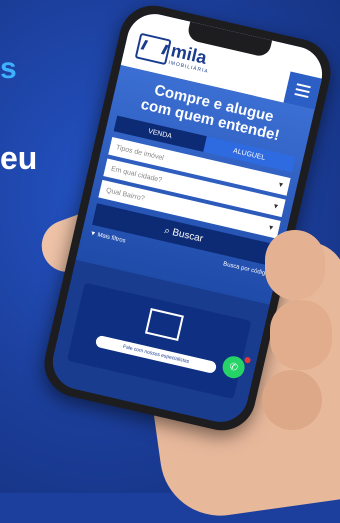 The width and height of the screenshot is (340, 523). I want to click on more-filters-link: ▼ Mais filtros, so click(107, 238).